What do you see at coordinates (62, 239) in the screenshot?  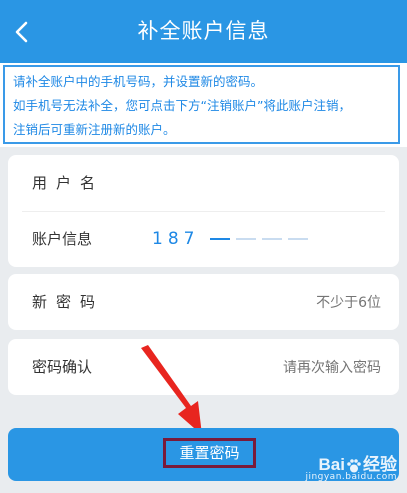 I see `account-info-label: 账户信息` at bounding box center [62, 239].